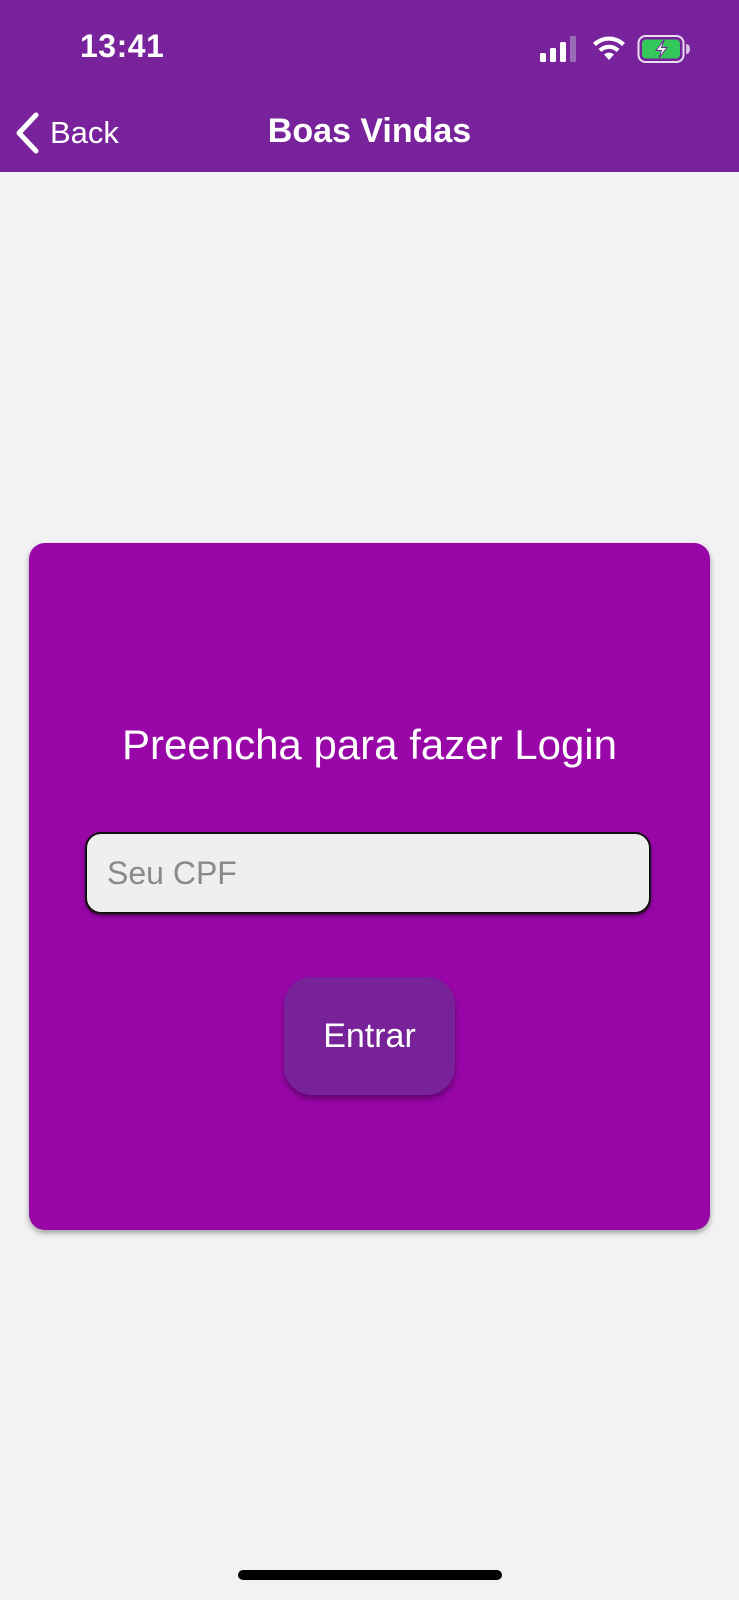  Describe the element at coordinates (122, 46) in the screenshot. I see `status-time: 13:41` at that location.